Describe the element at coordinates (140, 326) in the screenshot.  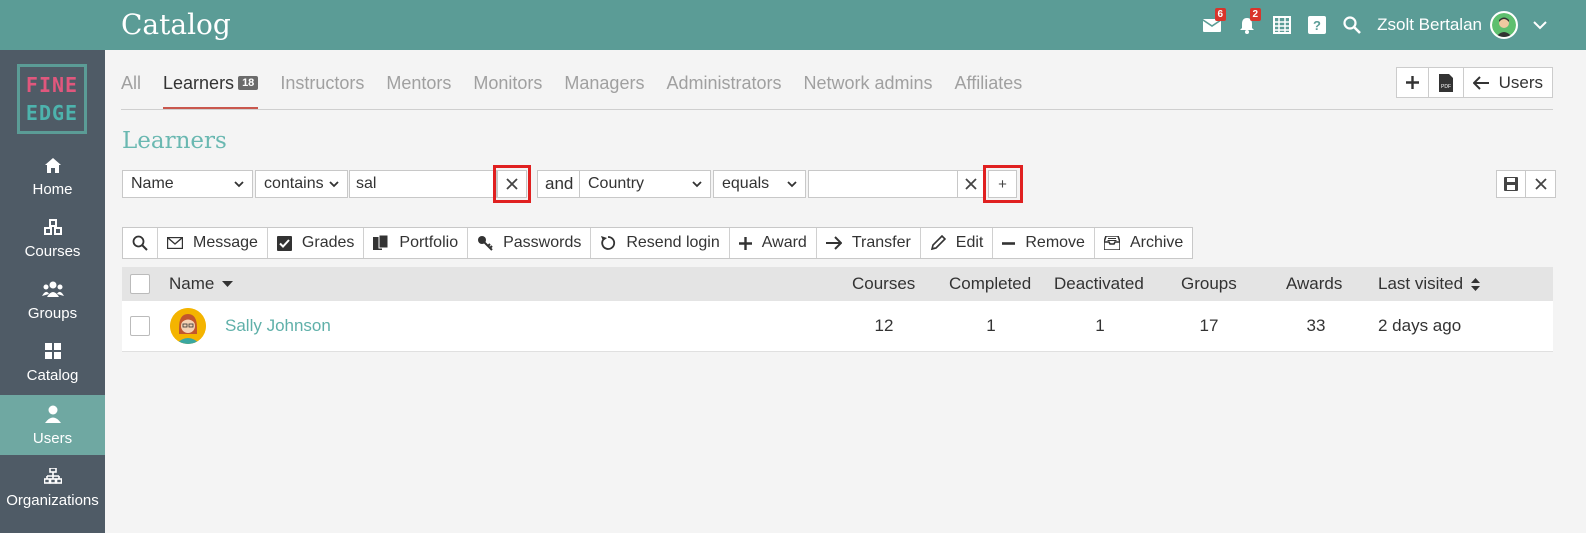
I see `row-checkbox` at that location.